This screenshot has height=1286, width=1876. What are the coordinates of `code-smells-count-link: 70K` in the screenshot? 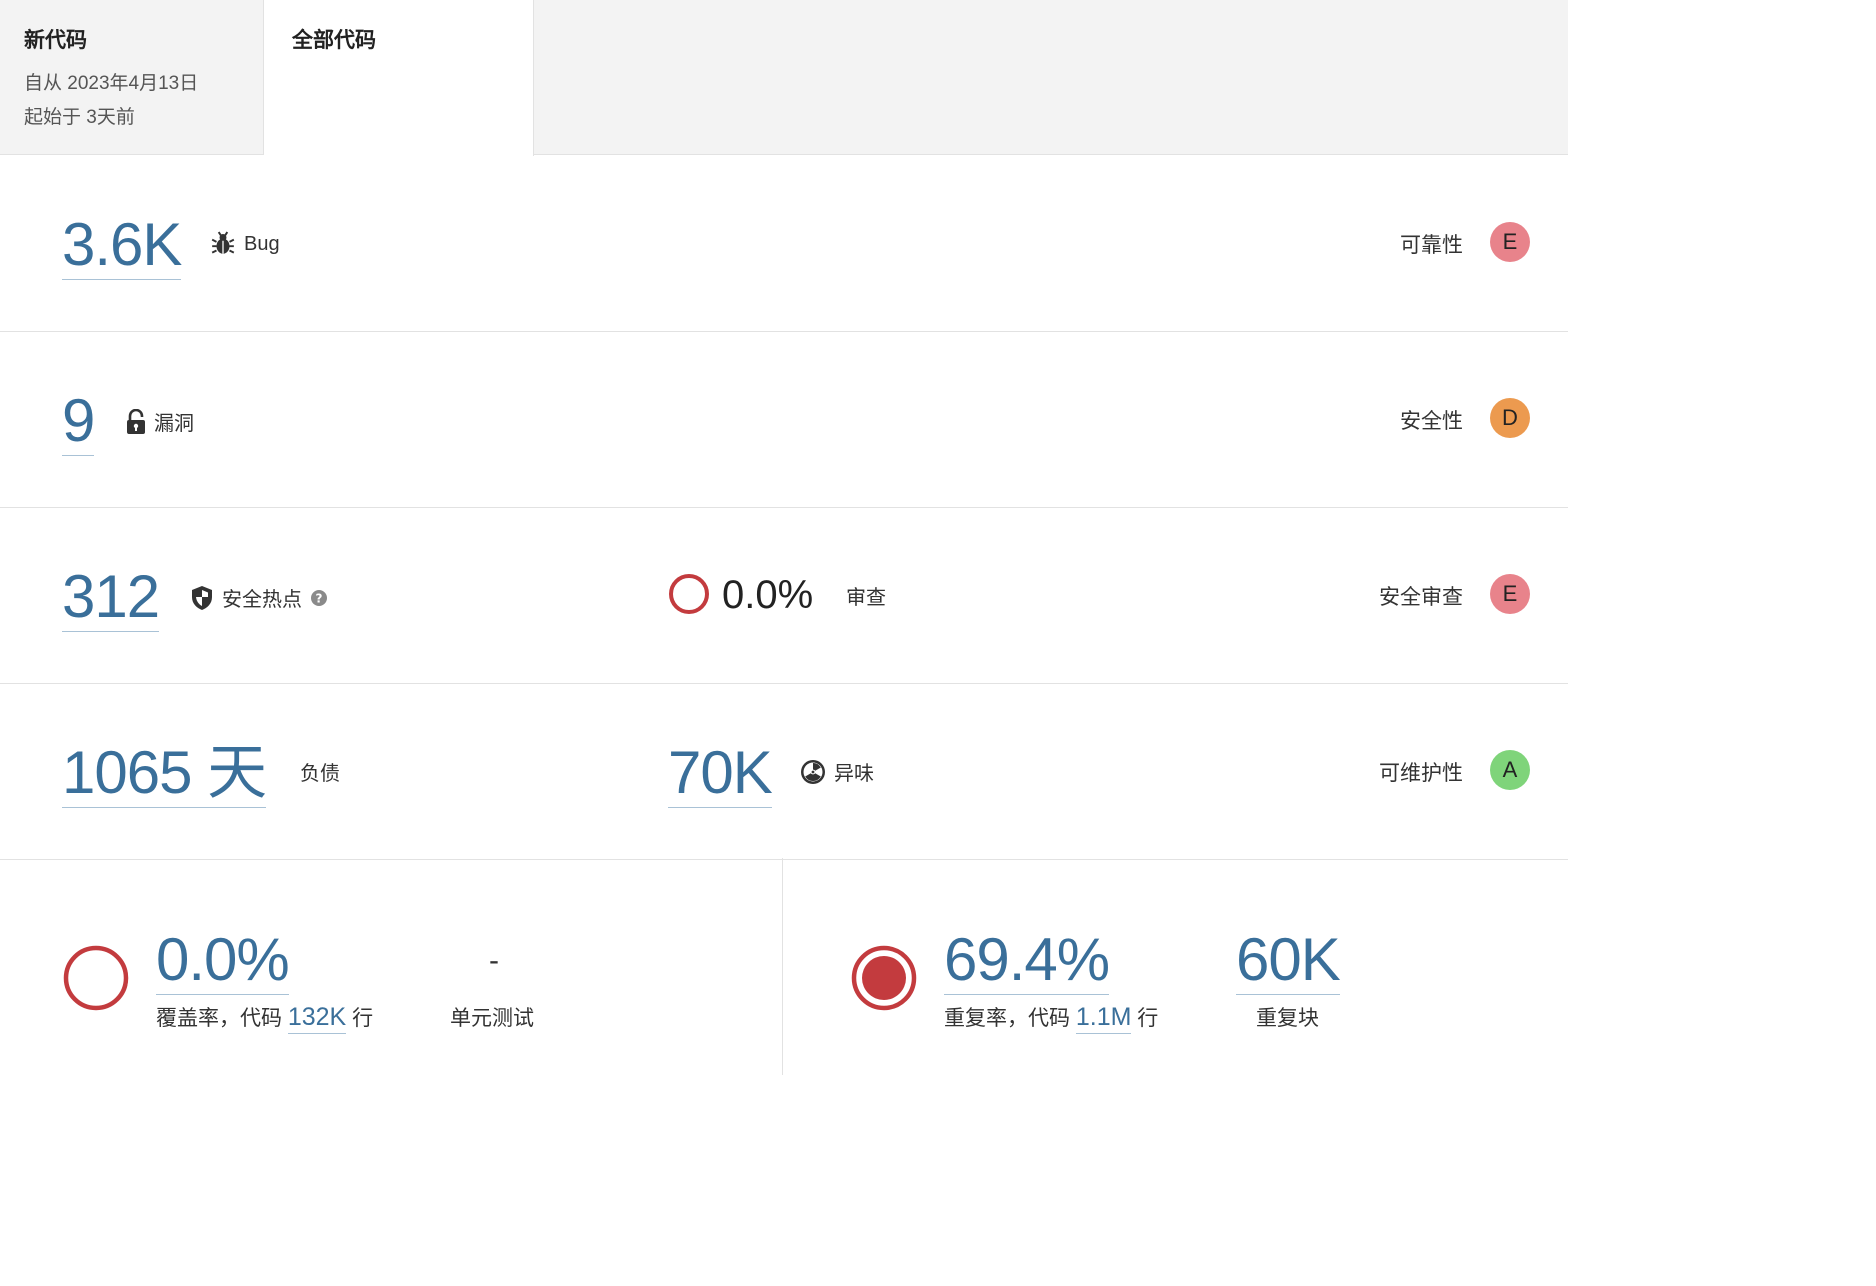 It's located at (720, 775).